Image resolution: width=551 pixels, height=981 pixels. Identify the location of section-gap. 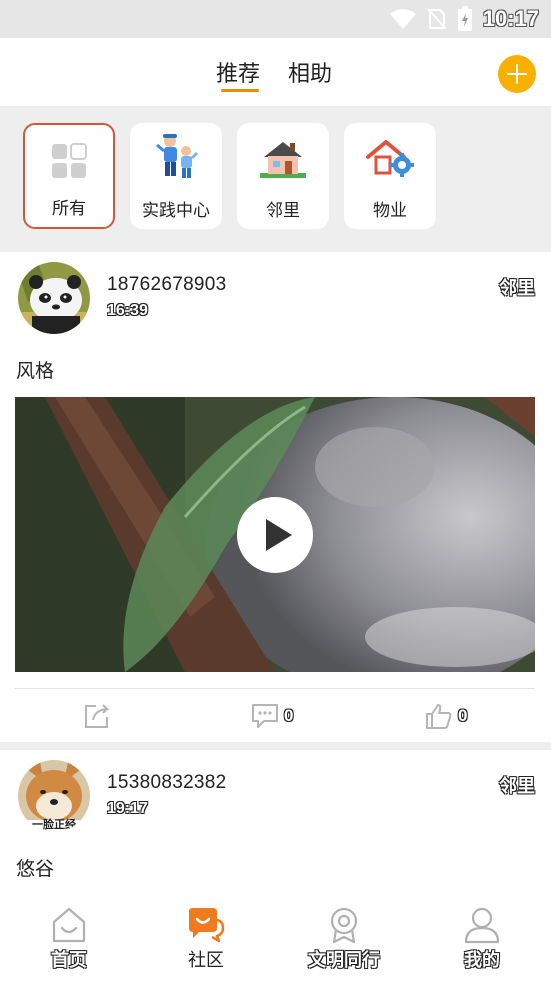
(275, 746).